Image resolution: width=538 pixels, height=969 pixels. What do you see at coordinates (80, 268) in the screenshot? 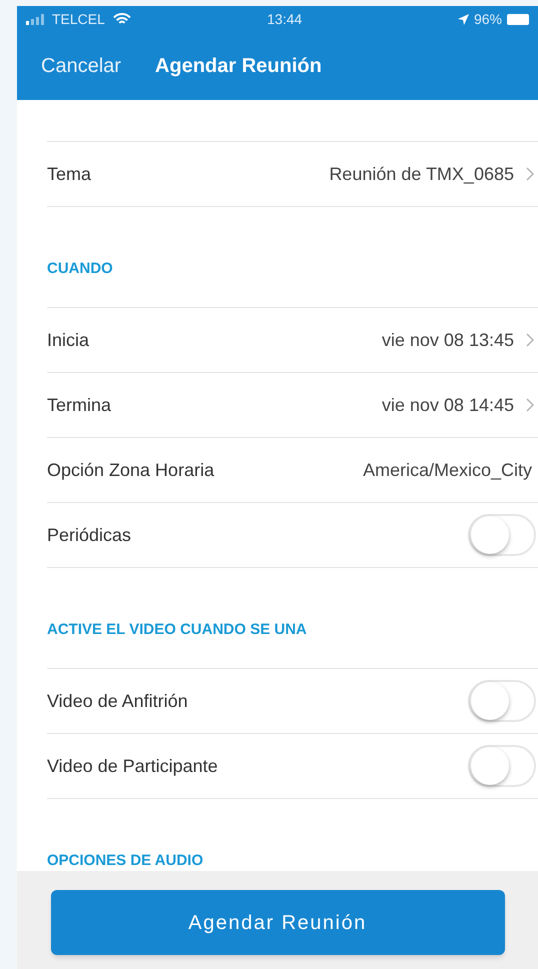
I see `section-header: CUANDO` at bounding box center [80, 268].